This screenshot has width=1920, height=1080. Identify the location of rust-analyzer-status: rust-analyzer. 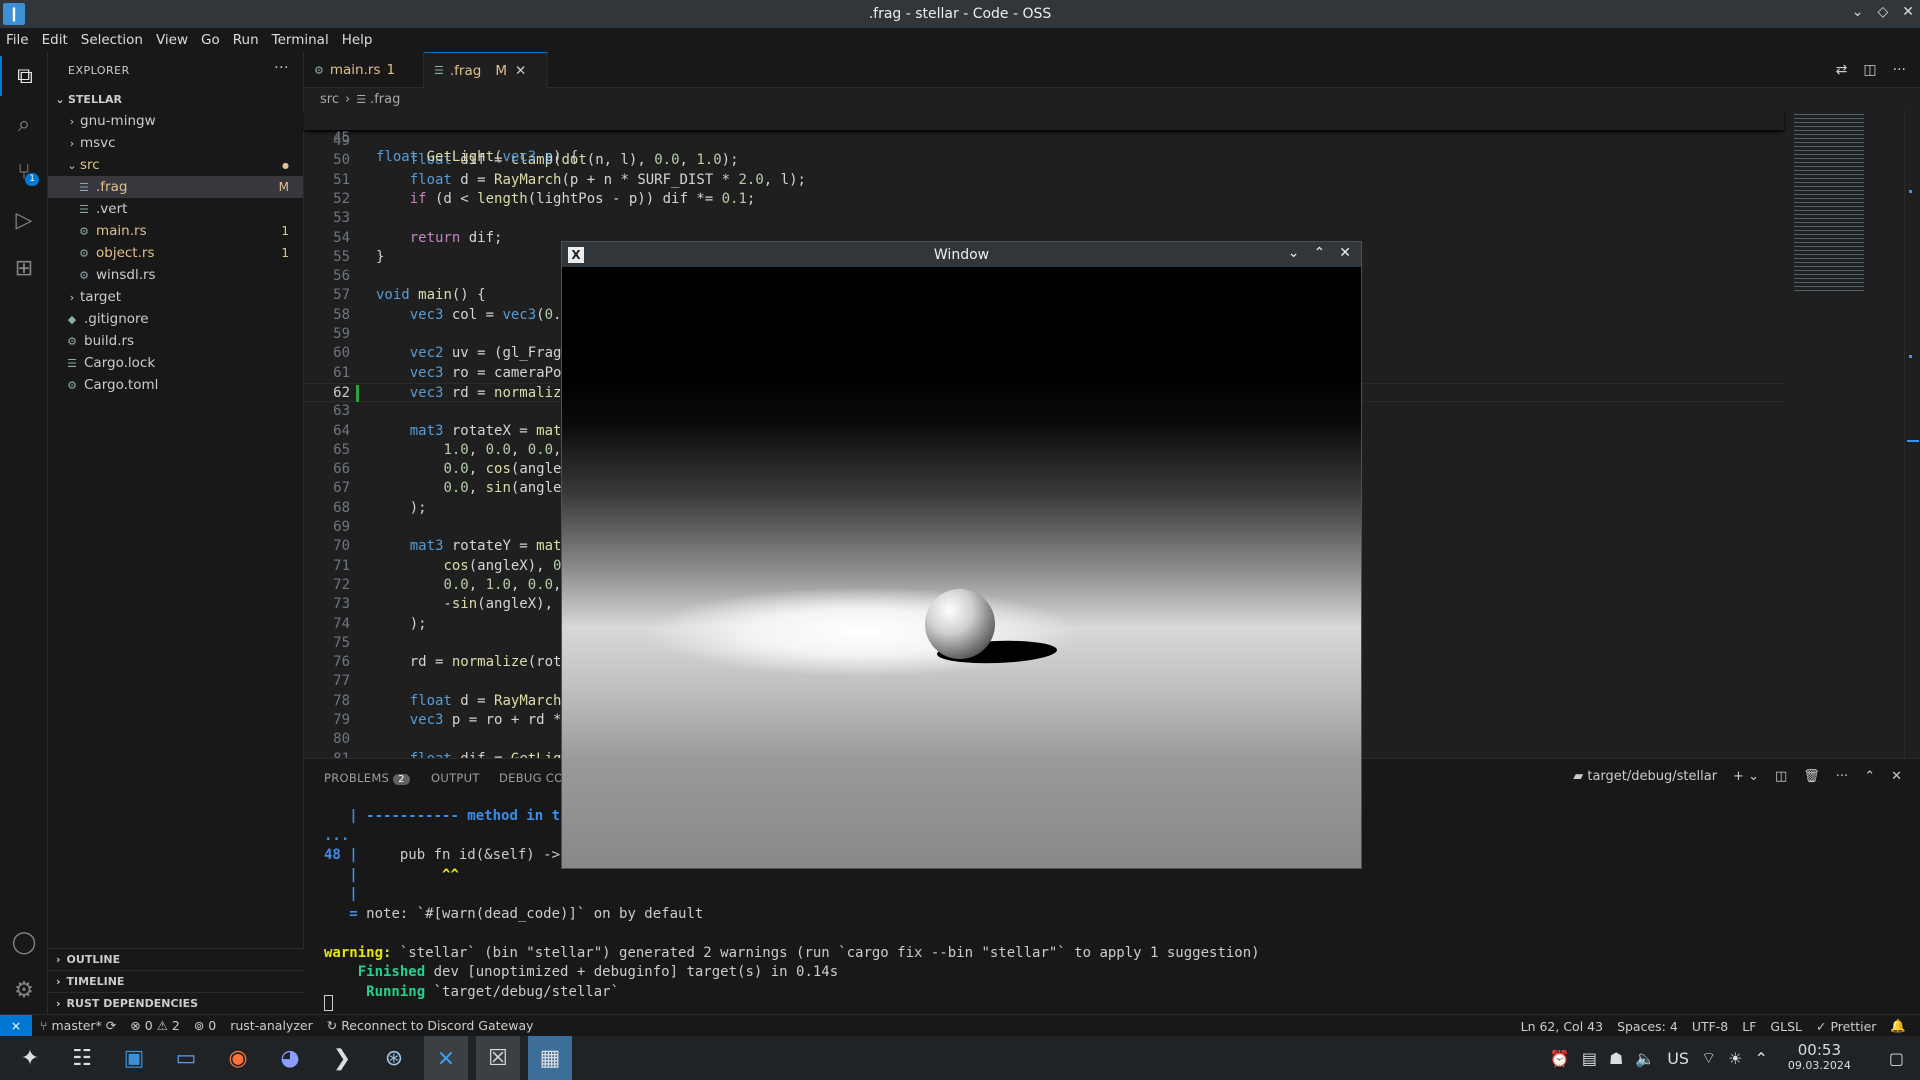
(271, 1025).